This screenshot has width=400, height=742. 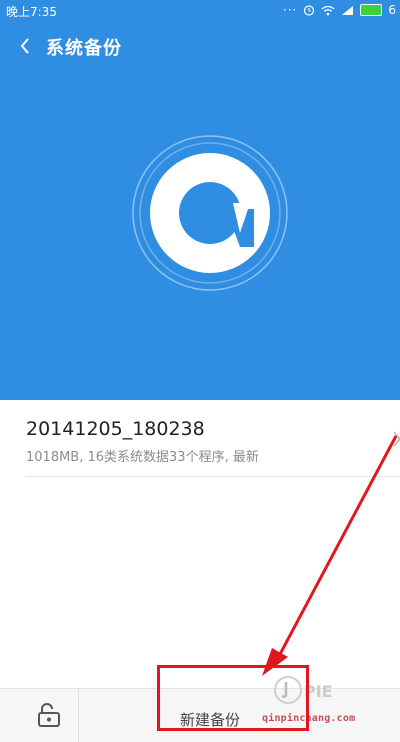 I want to click on backup-logo-icon, so click(x=210, y=213).